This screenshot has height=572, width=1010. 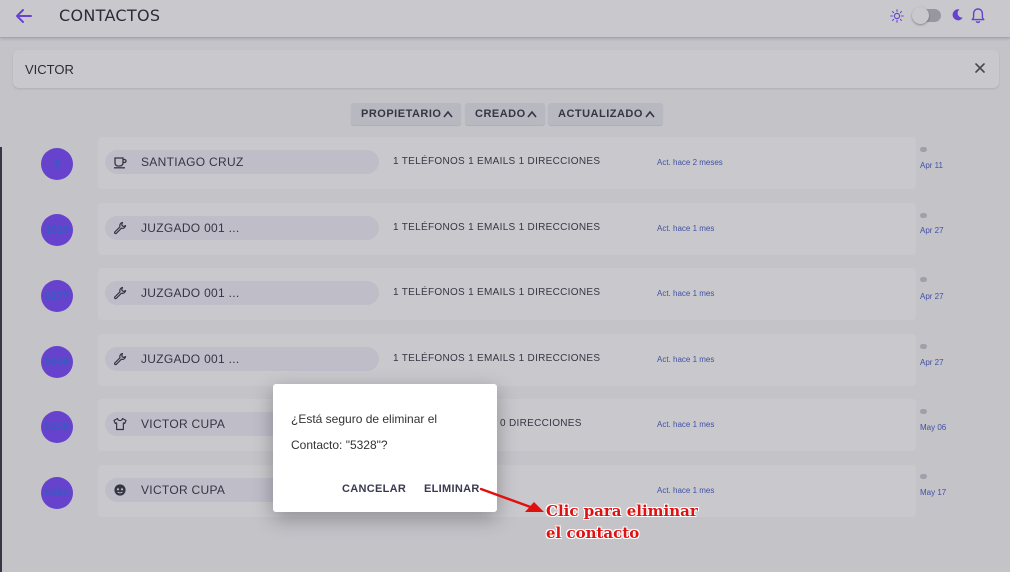 What do you see at coordinates (374, 489) in the screenshot?
I see `cancel-button: CANCELAR` at bounding box center [374, 489].